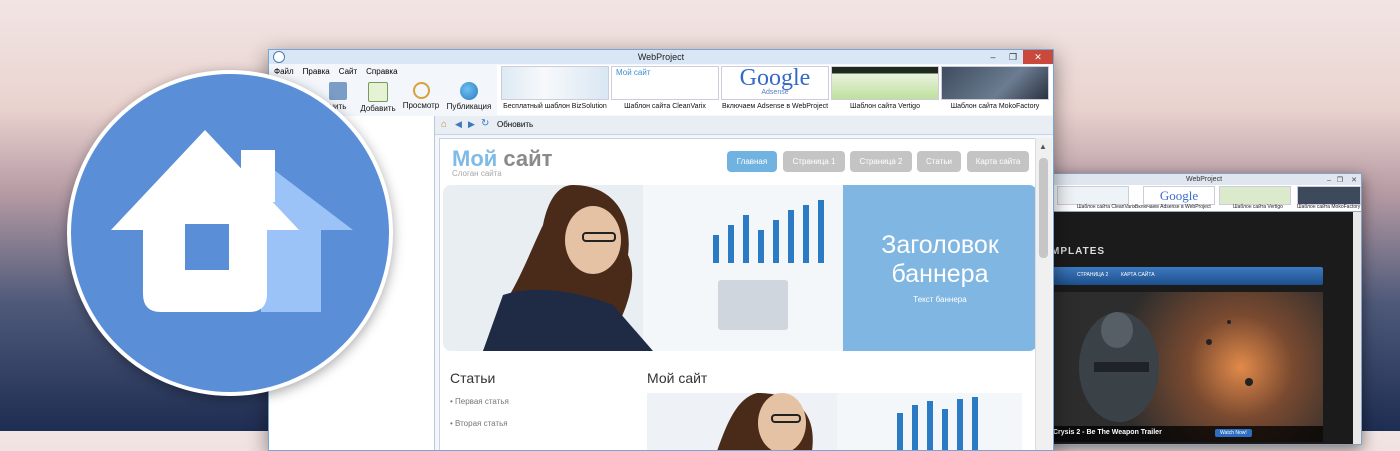 The height and width of the screenshot is (451, 1400). I want to click on banner-subtitle: Текст баннера, so click(940, 299).